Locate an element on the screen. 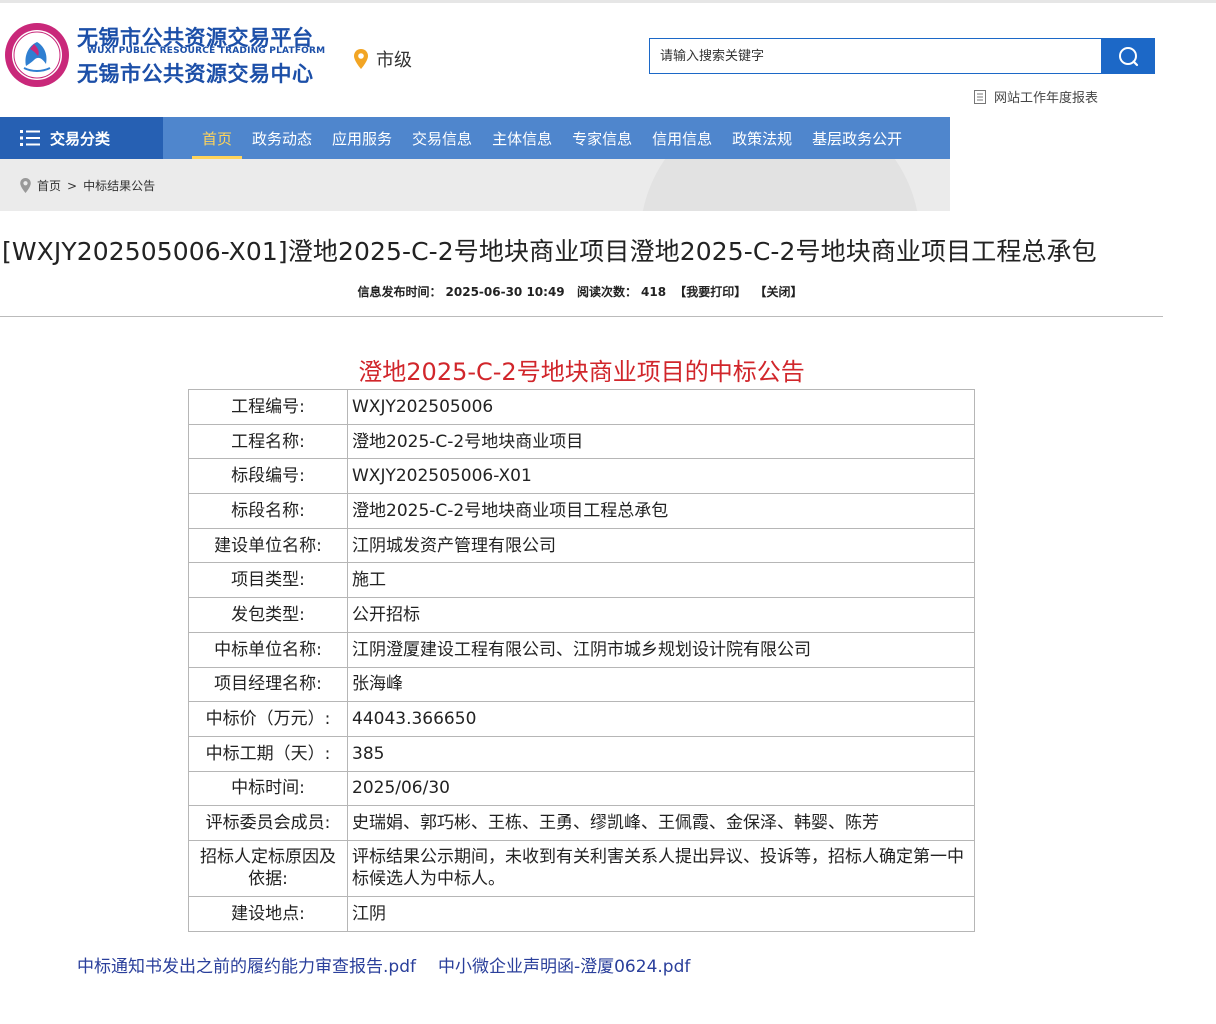  table-row: 中标时间: 2025/06/30 is located at coordinates (581, 788).